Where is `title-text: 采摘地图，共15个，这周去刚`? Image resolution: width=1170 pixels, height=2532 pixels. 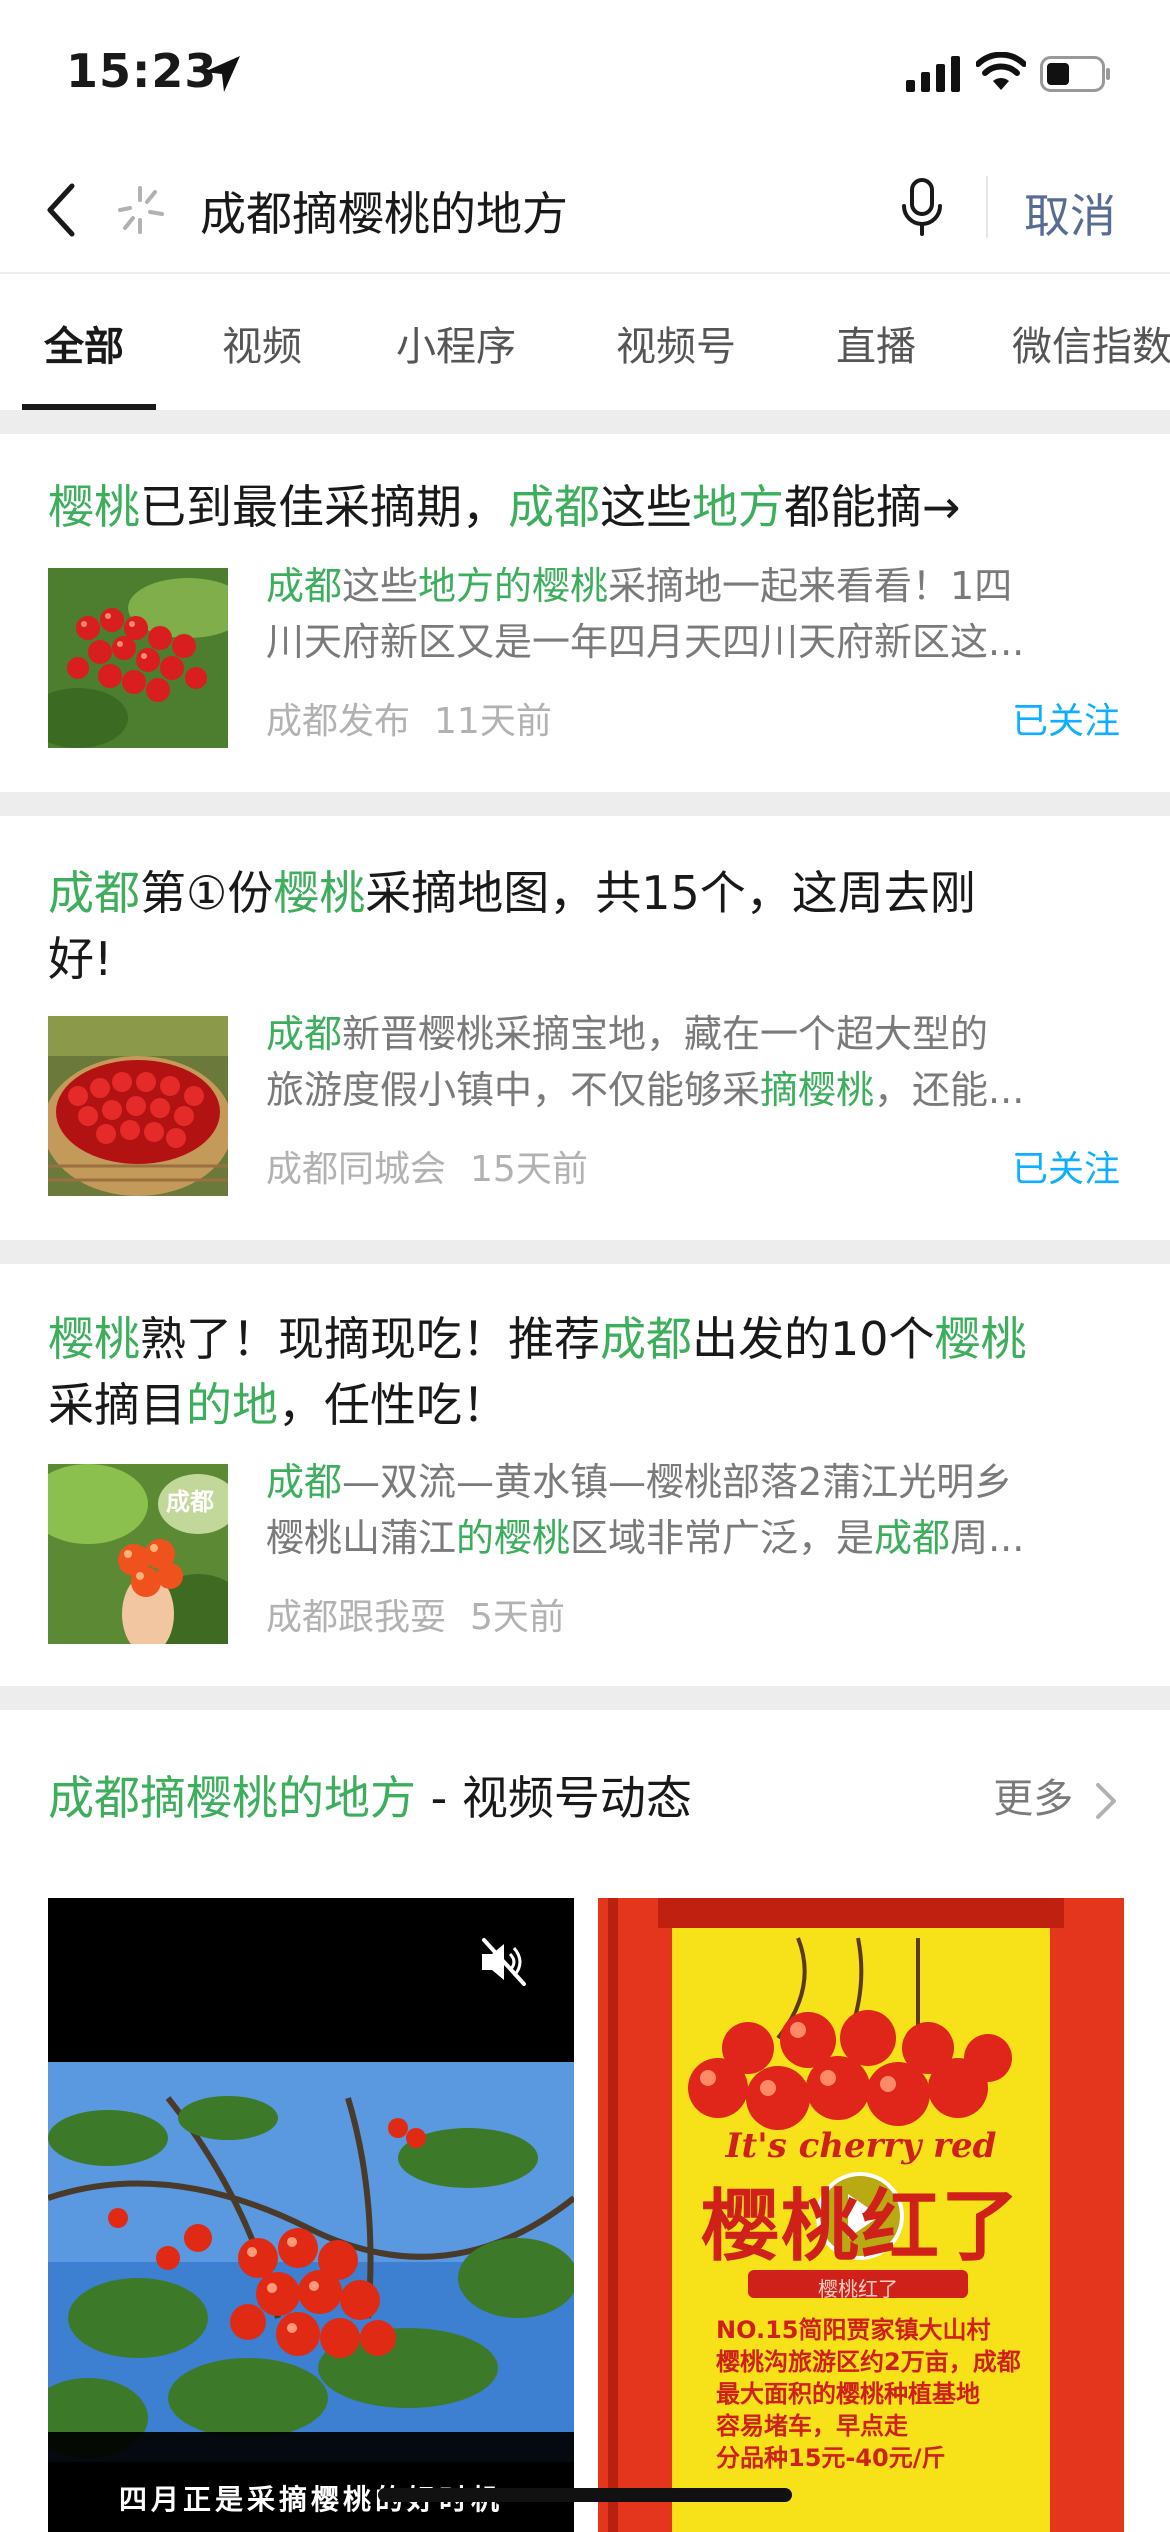
title-text: 采摘地图，共15个，这周去刚 is located at coordinates (670, 893).